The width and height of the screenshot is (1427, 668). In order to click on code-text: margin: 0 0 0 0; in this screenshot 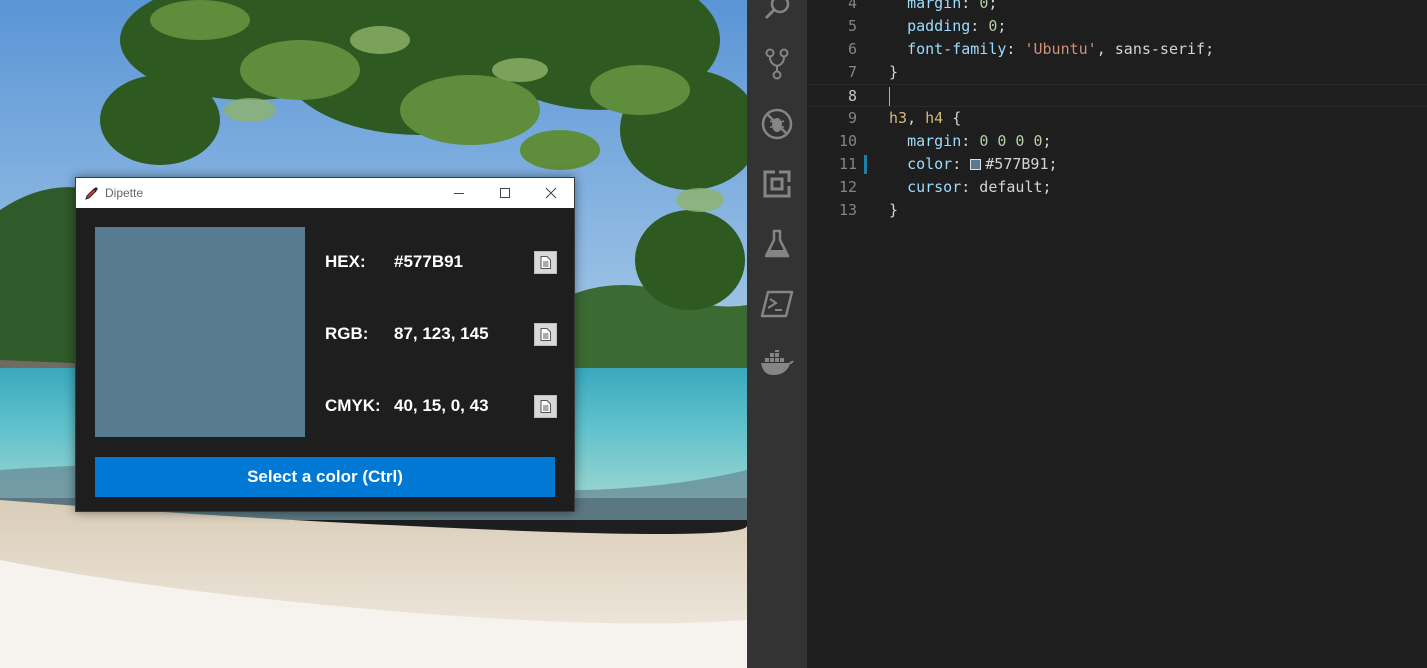, I will do `click(979, 141)`.